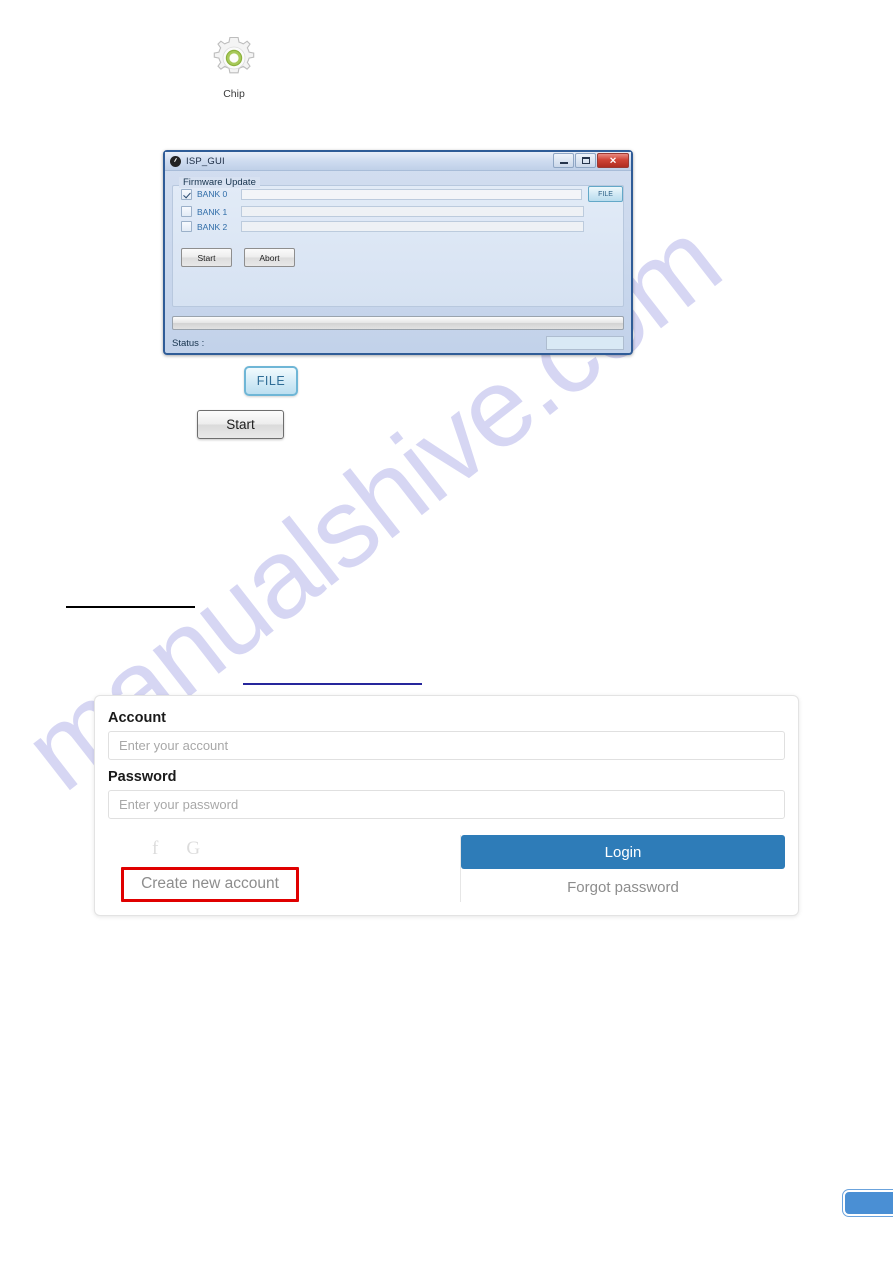 This screenshot has height=1263, width=893. Describe the element at coordinates (585, 160) in the screenshot. I see `maximize-button` at that location.